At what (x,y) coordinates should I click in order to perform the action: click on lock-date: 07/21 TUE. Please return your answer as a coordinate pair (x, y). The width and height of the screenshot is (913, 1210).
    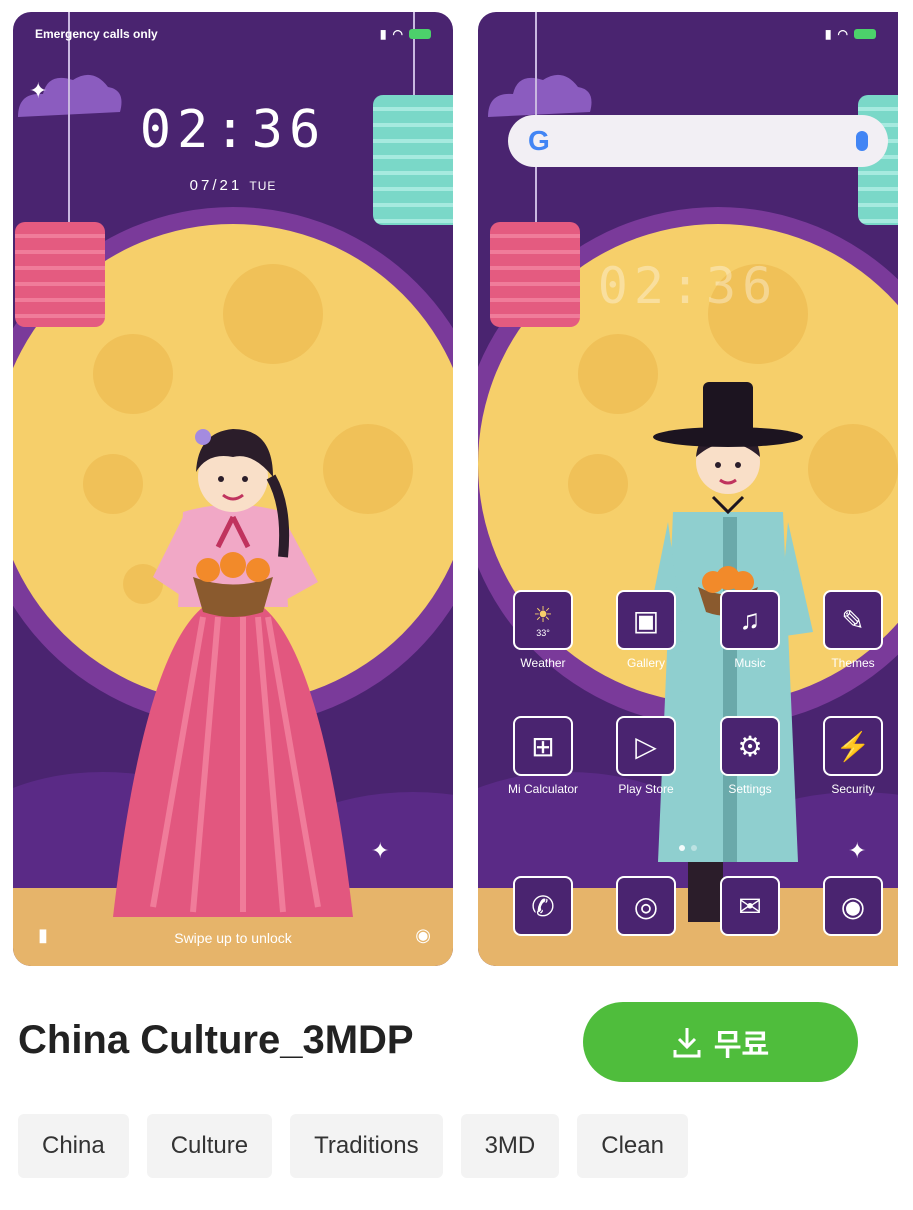
    Looking at the image, I should click on (233, 185).